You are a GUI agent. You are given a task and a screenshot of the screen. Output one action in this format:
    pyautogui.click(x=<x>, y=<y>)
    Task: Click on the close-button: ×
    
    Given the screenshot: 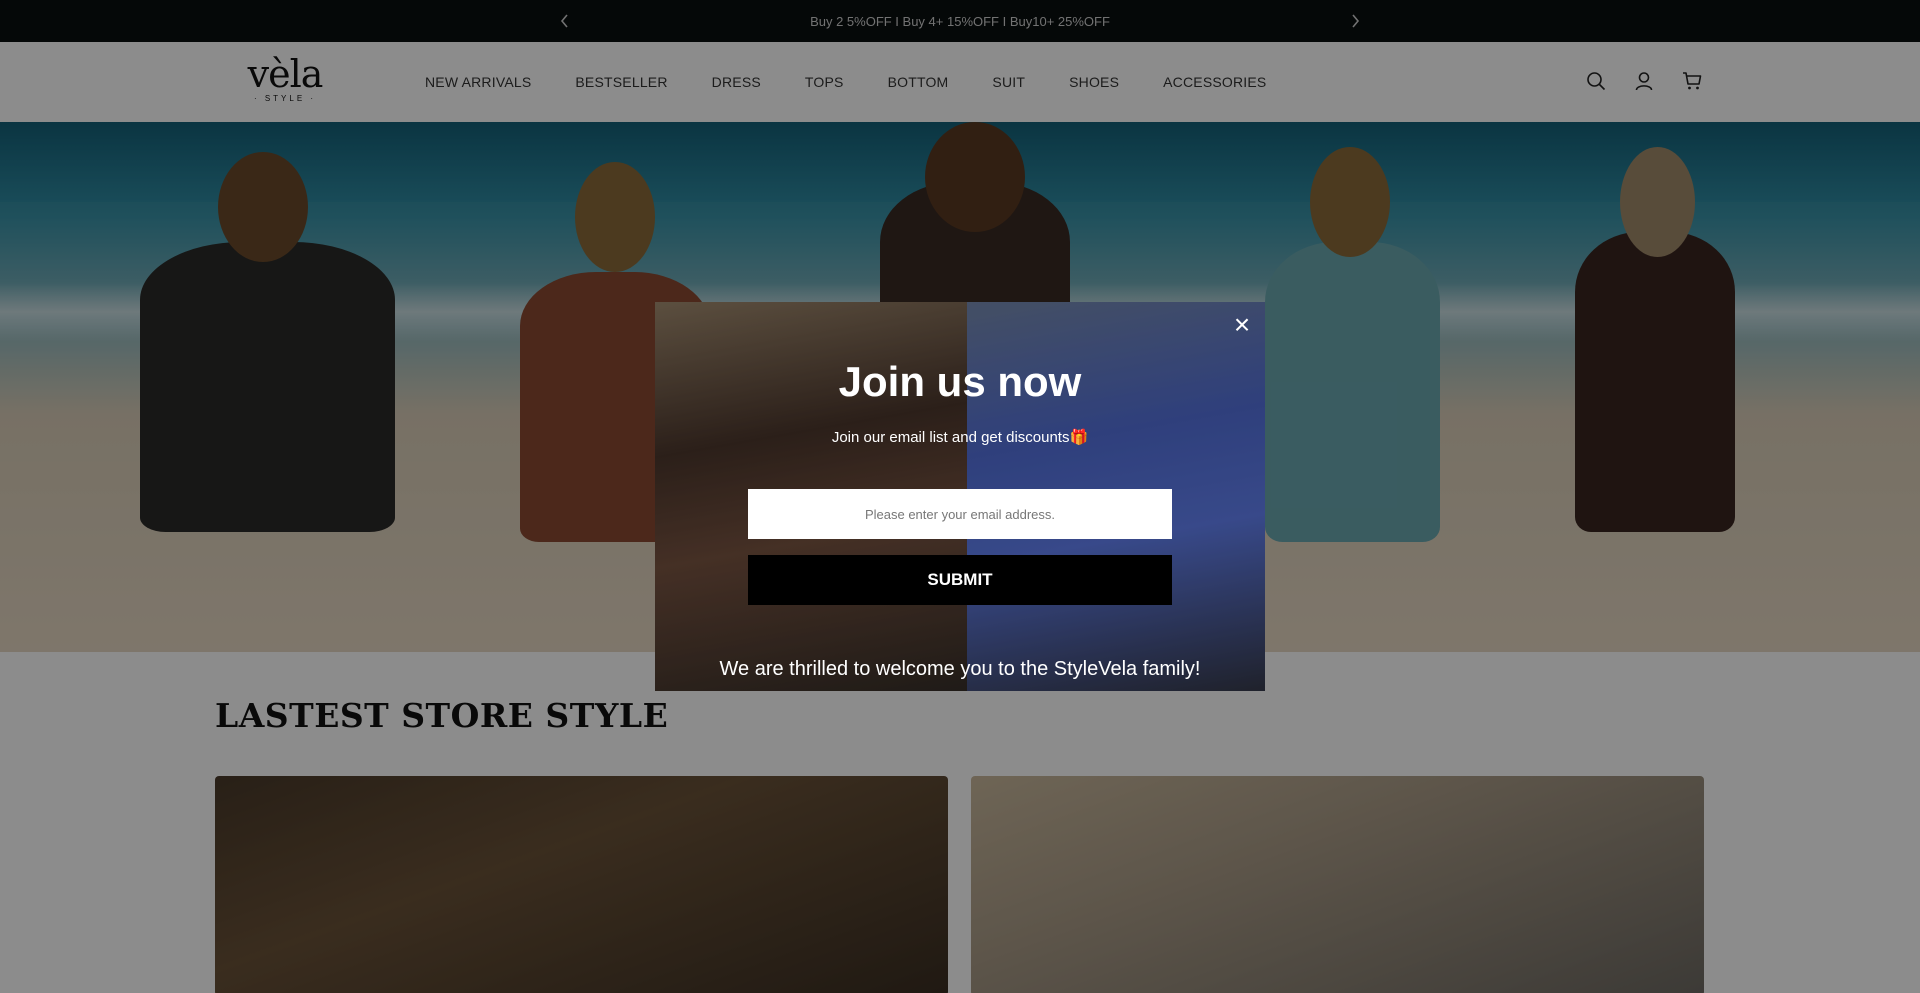 What is the action you would take?
    pyautogui.click(x=1242, y=325)
    